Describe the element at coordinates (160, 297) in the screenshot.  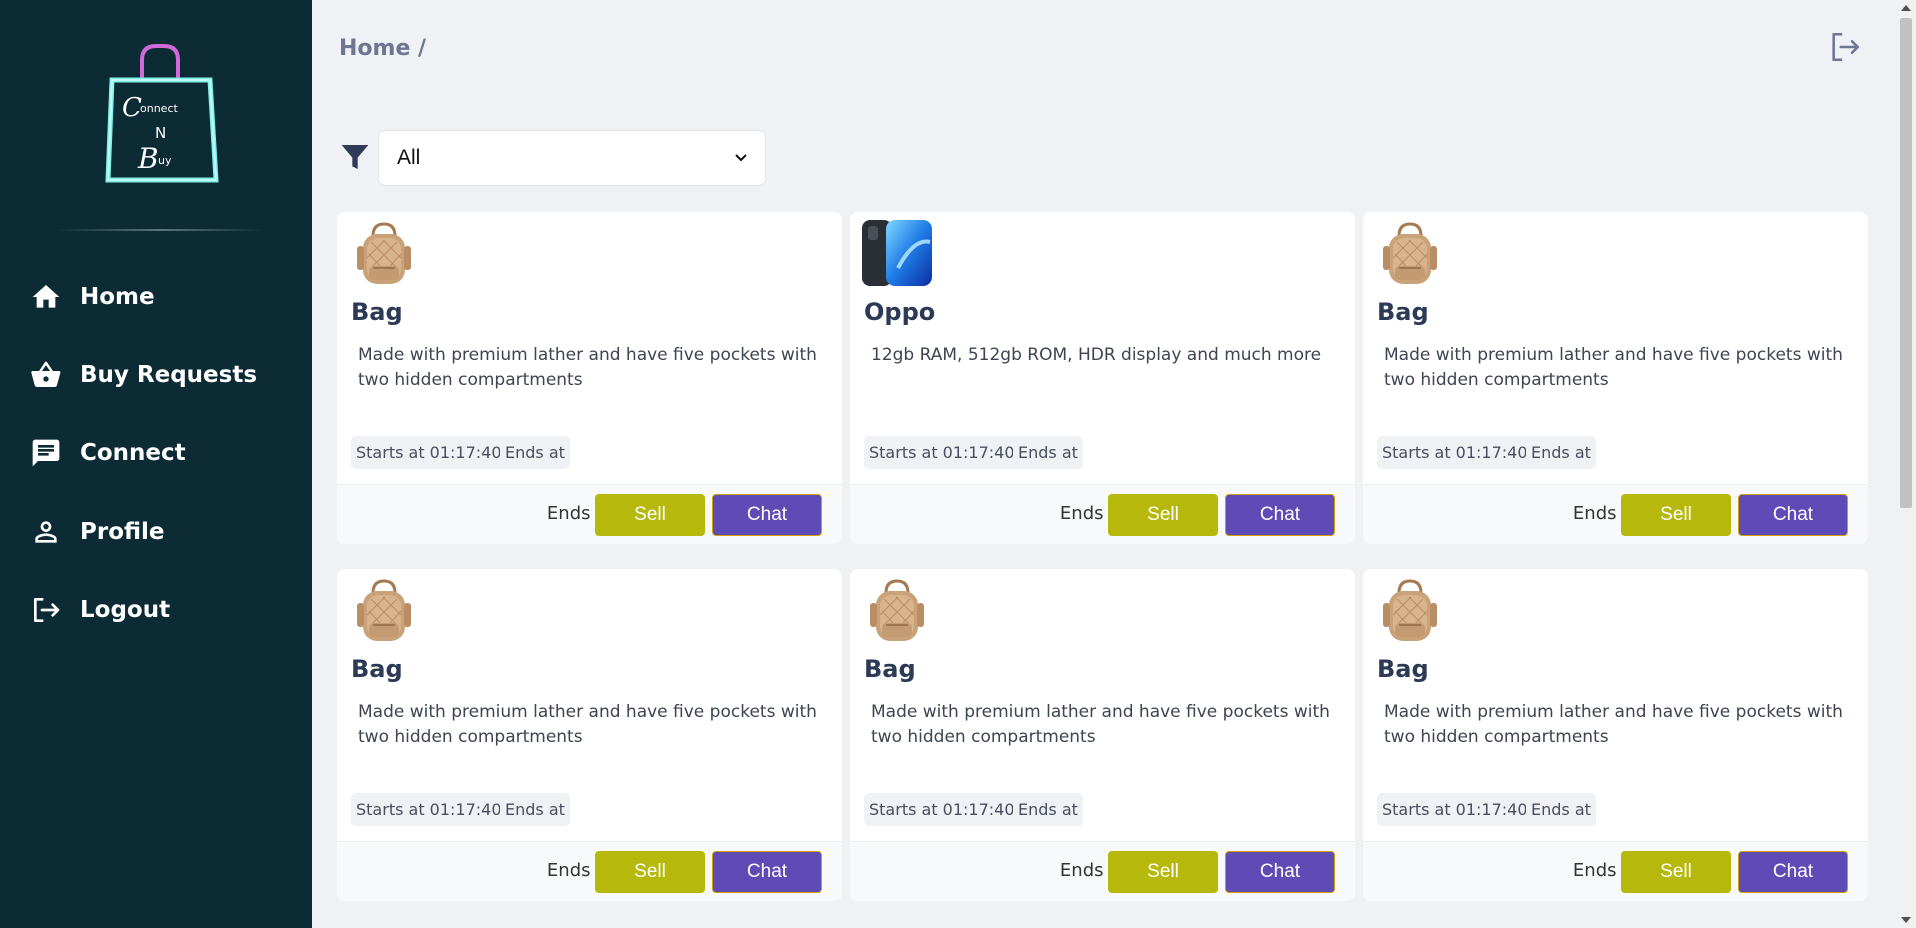
I see `sidebar-item-home: Home` at that location.